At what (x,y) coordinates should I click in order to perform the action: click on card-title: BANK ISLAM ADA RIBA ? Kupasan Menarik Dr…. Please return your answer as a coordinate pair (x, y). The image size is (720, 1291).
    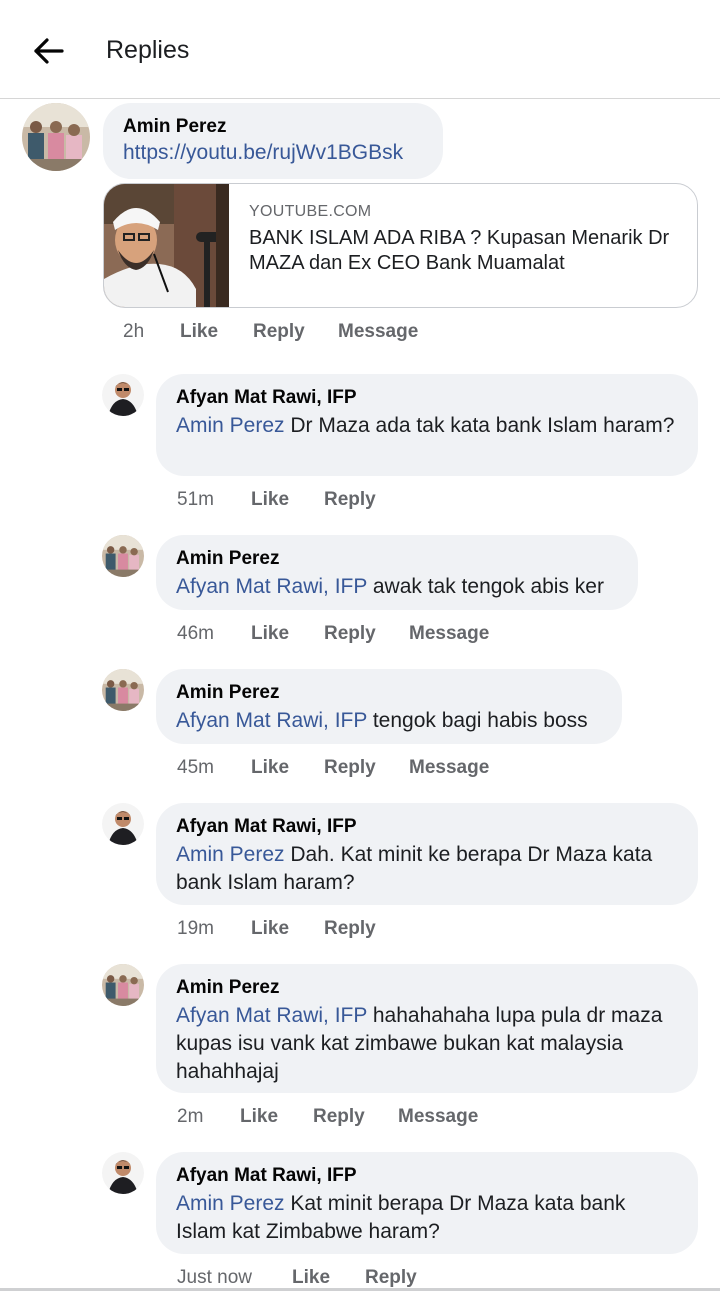
    Looking at the image, I should click on (459, 250).